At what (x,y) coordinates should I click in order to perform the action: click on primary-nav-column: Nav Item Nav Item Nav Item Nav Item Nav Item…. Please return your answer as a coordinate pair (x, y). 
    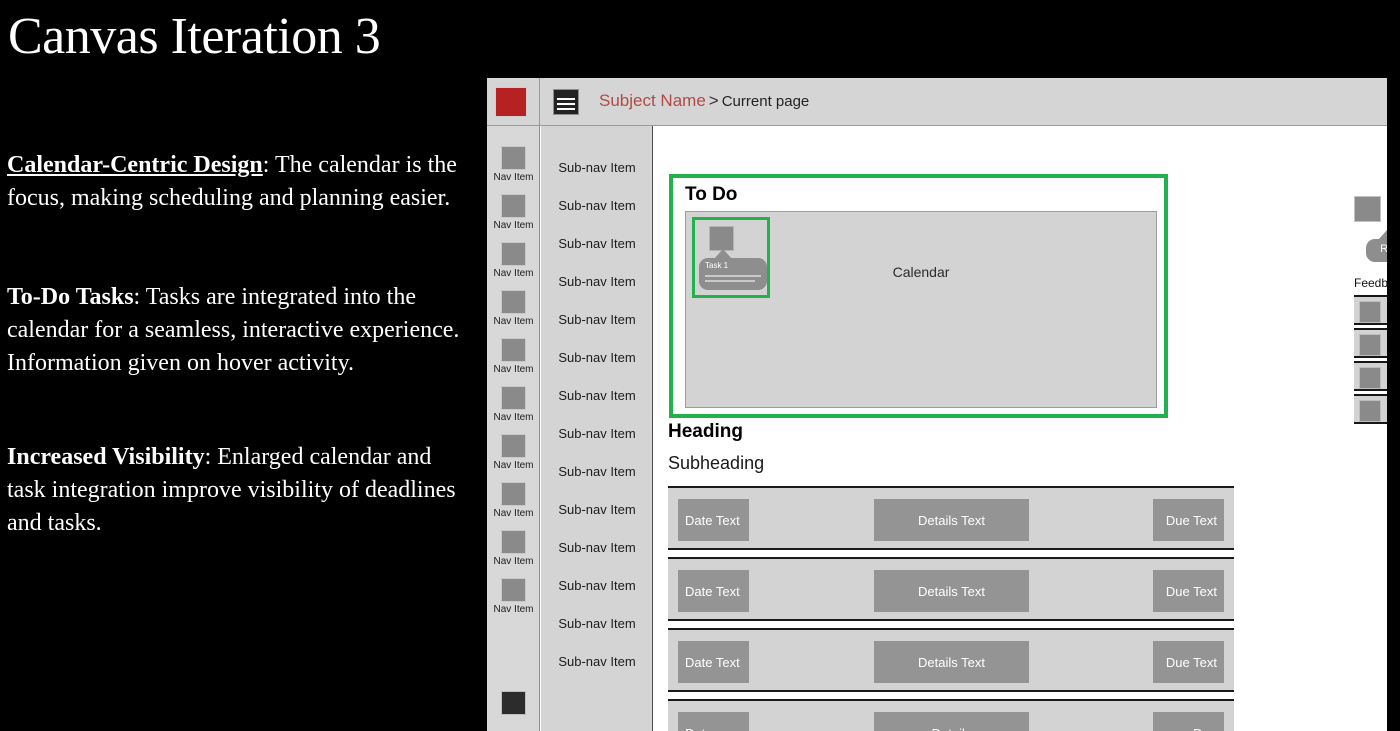
    Looking at the image, I should click on (513, 428).